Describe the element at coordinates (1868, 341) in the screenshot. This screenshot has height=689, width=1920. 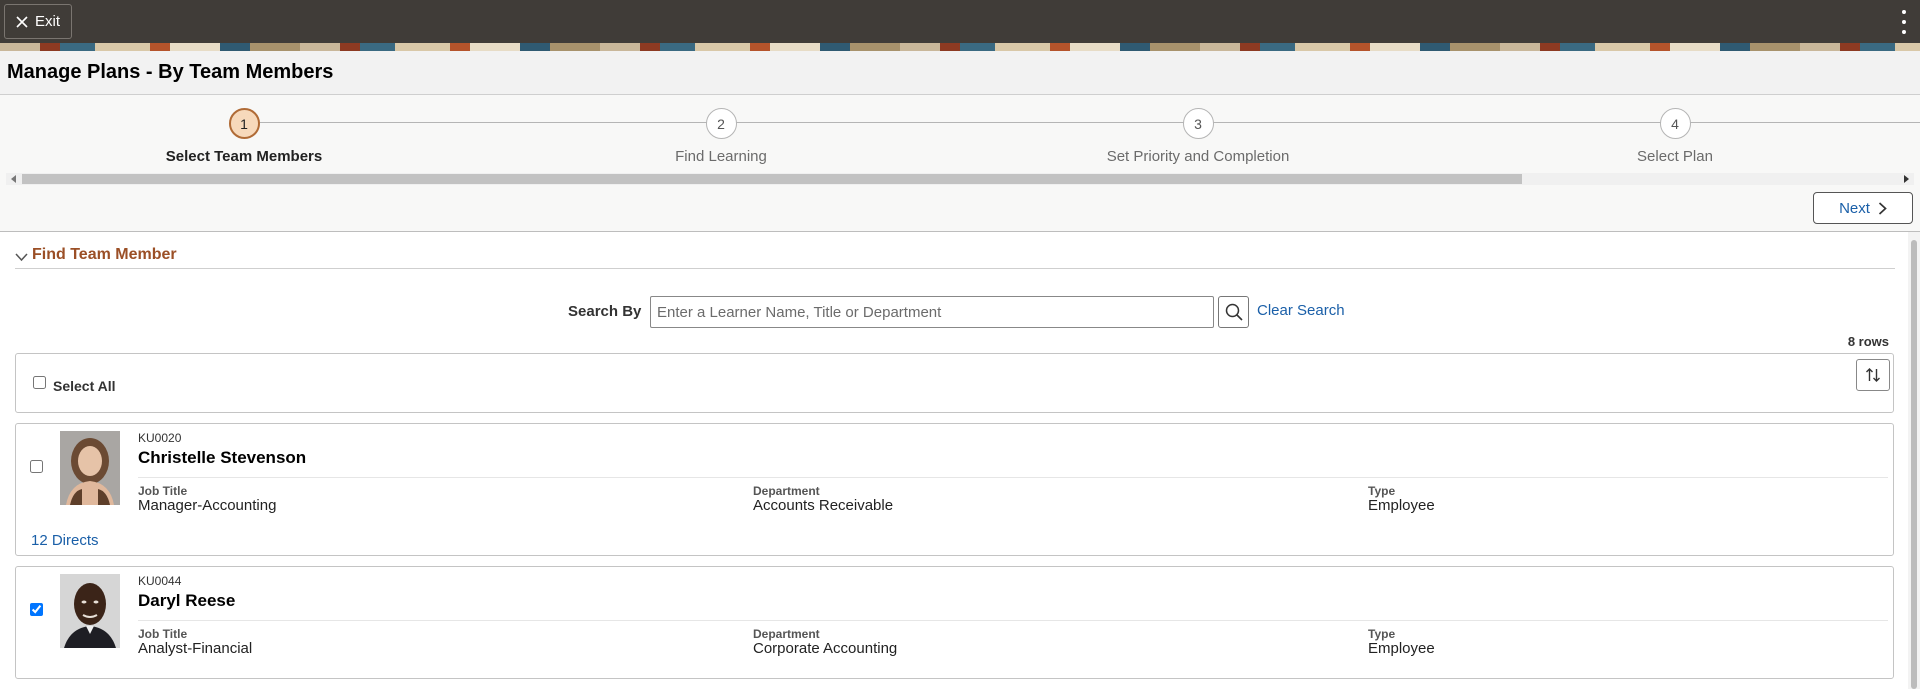
I see `row-count: 8 rows` at that location.